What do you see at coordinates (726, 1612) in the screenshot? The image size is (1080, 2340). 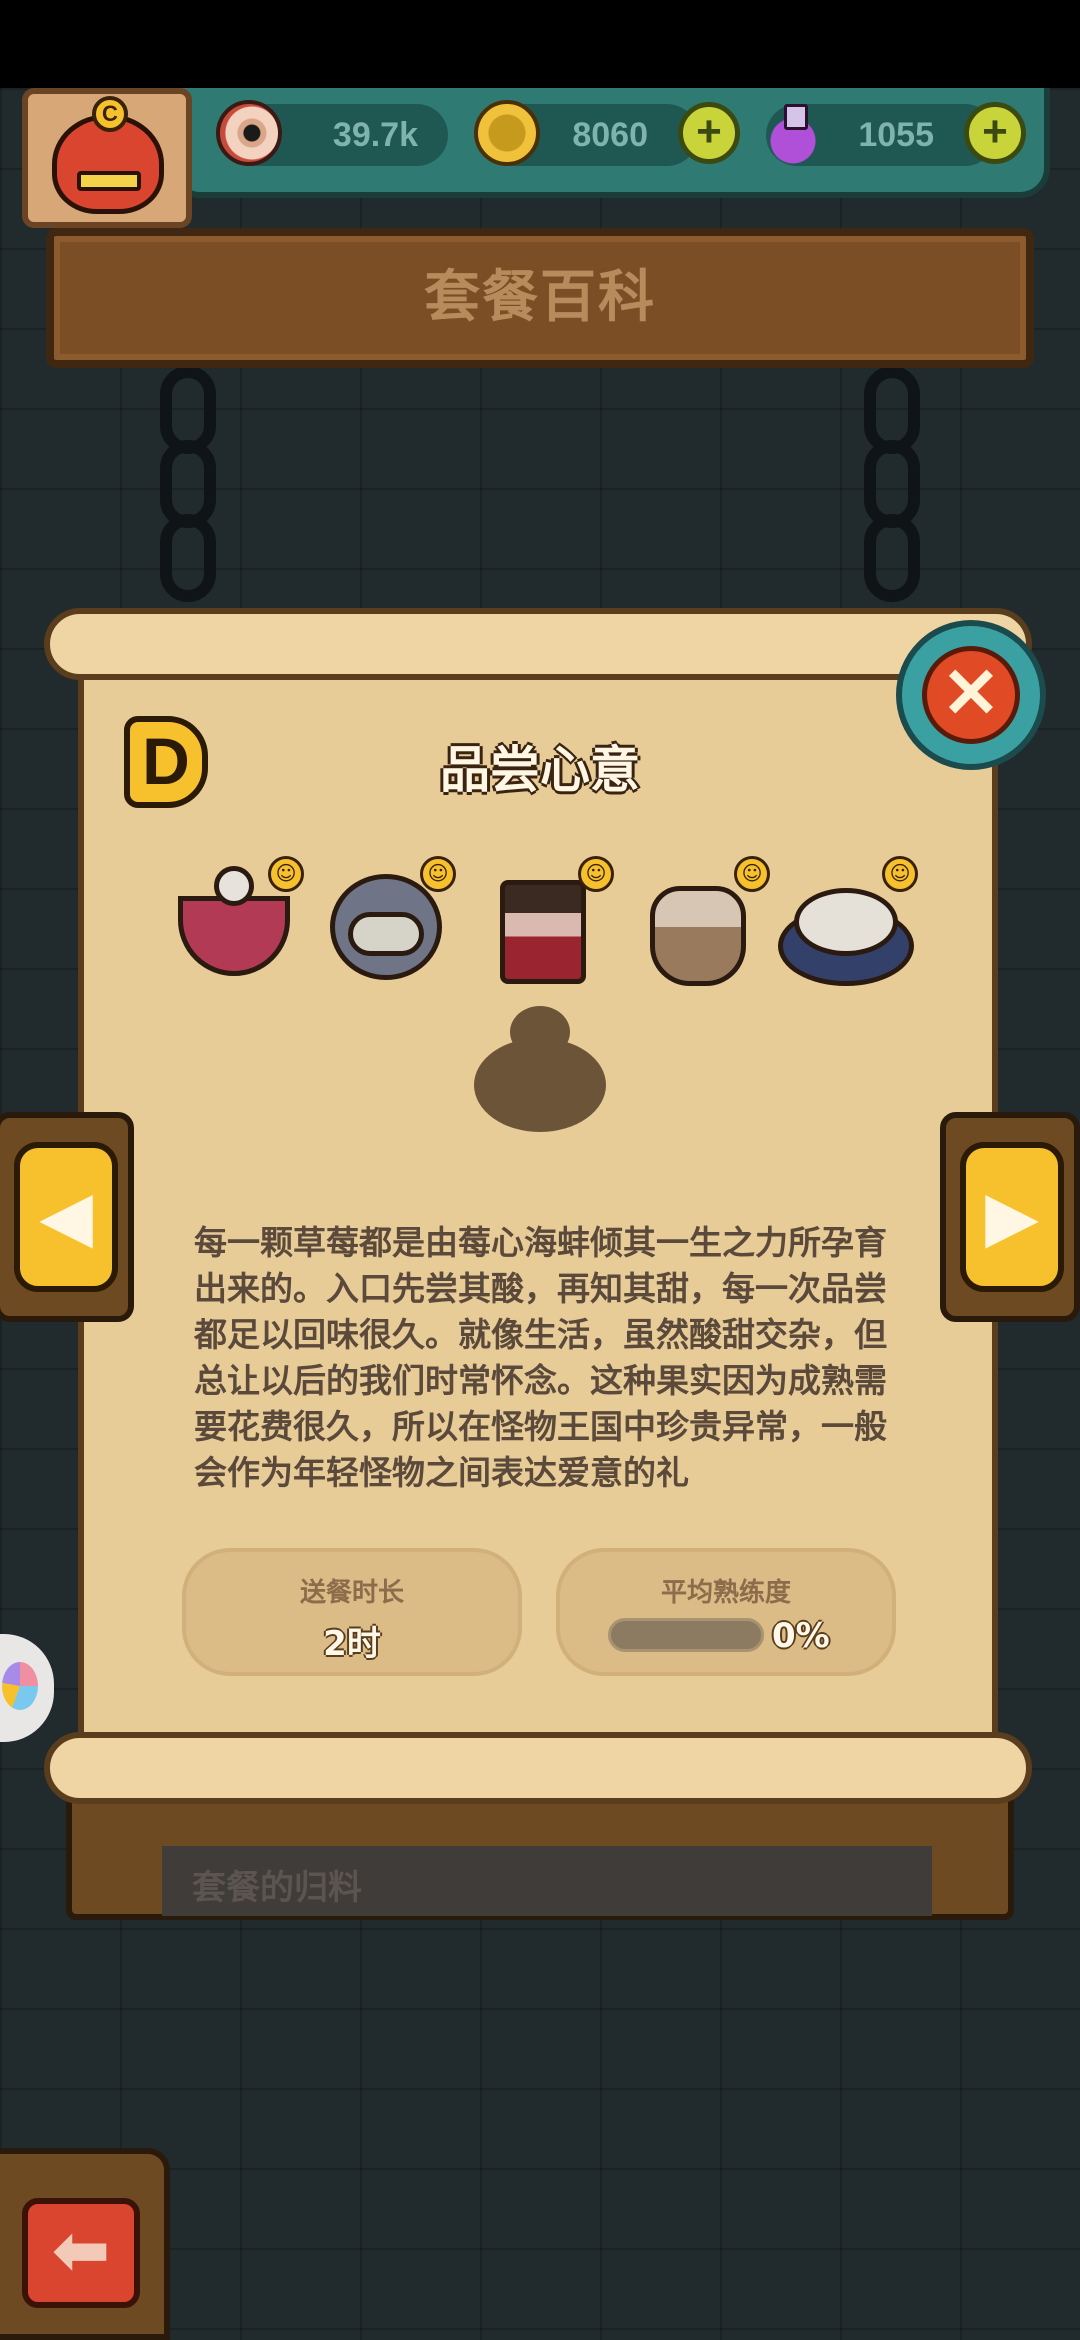 I see `mastery-stat: 平均熟练度 0%` at bounding box center [726, 1612].